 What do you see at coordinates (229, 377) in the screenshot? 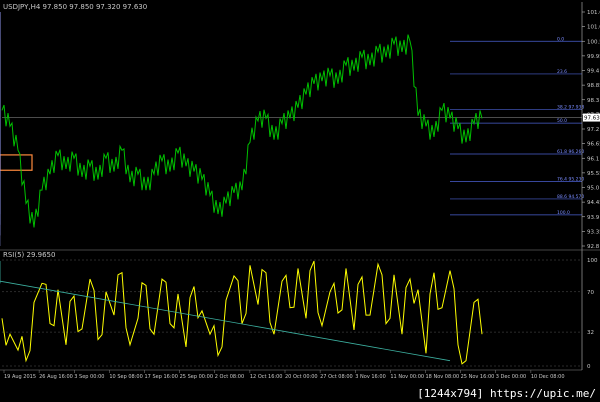
I see `time-tick-label: 2 Oct 08:00` at bounding box center [229, 377].